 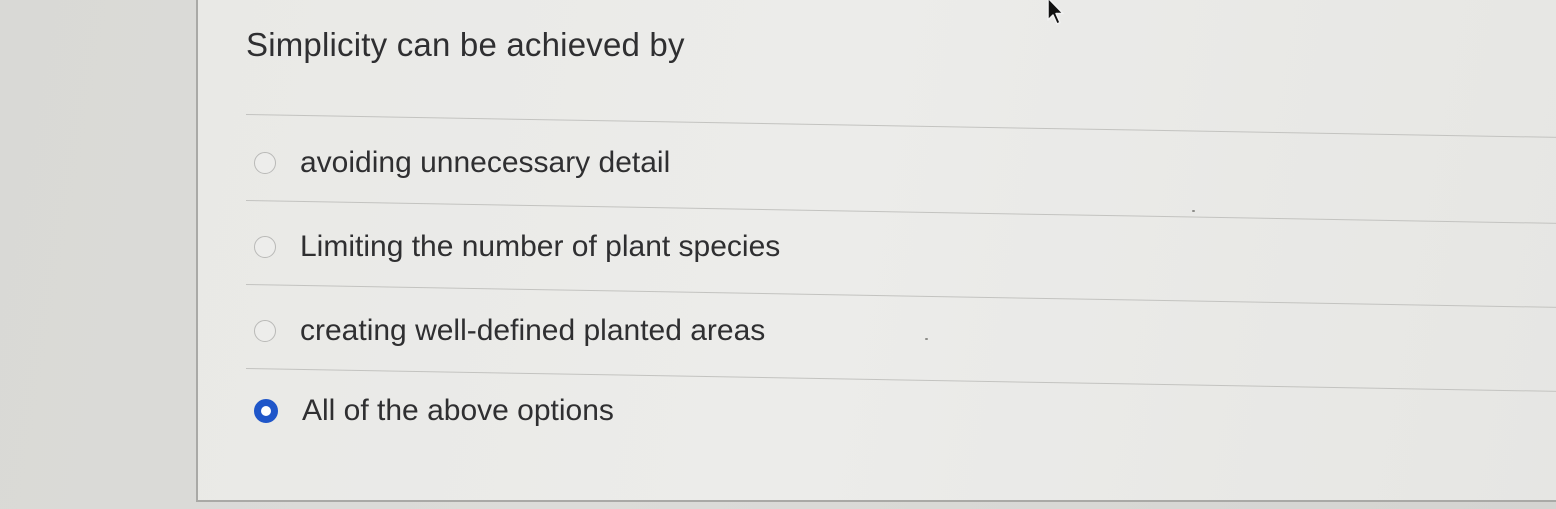 I want to click on option-all-of-the-above: All of the above options, so click(x=434, y=411).